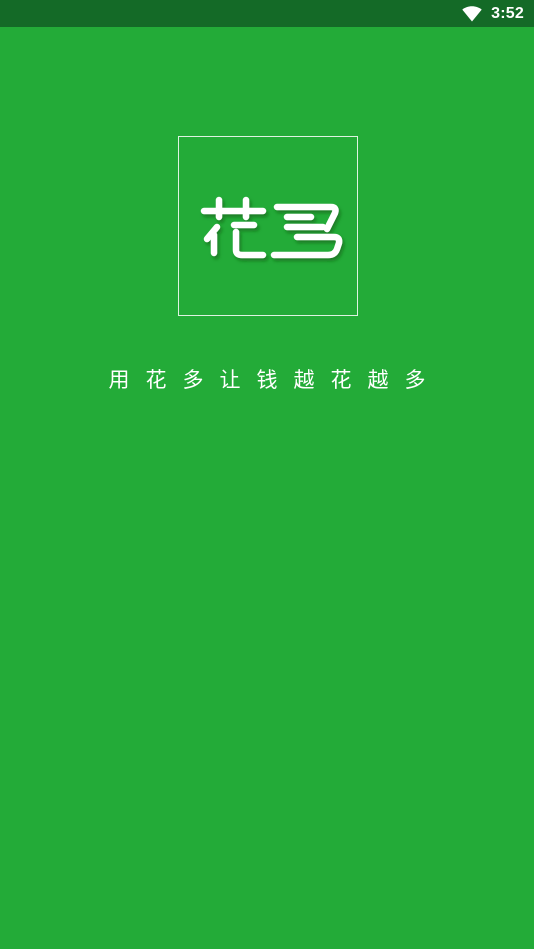 This screenshot has height=949, width=534. Describe the element at coordinates (267, 13) in the screenshot. I see `status-bar: 3:52` at that location.